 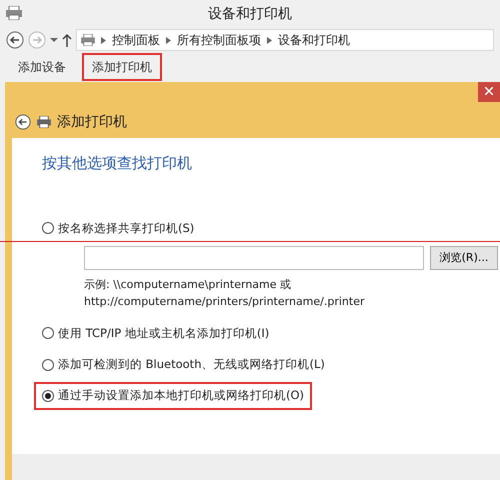 What do you see at coordinates (254, 258) in the screenshot?
I see `name-input-field` at bounding box center [254, 258].